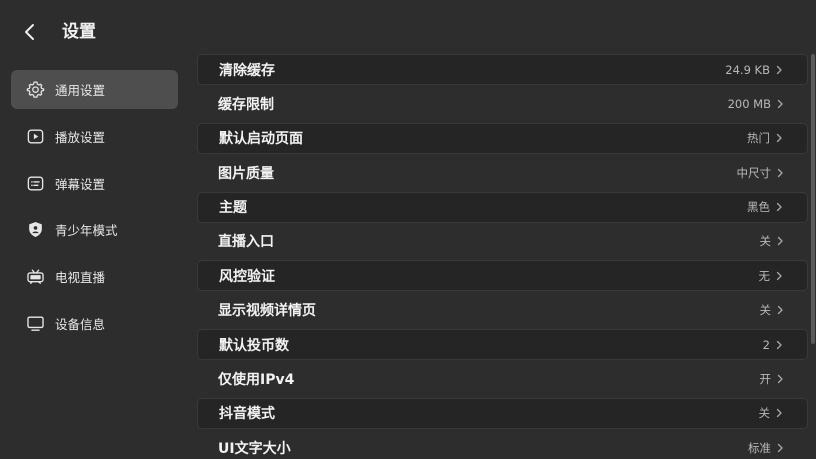 The width and height of the screenshot is (816, 459). What do you see at coordinates (80, 137) in the screenshot?
I see `sidebar-item-label: 播放设置` at bounding box center [80, 137].